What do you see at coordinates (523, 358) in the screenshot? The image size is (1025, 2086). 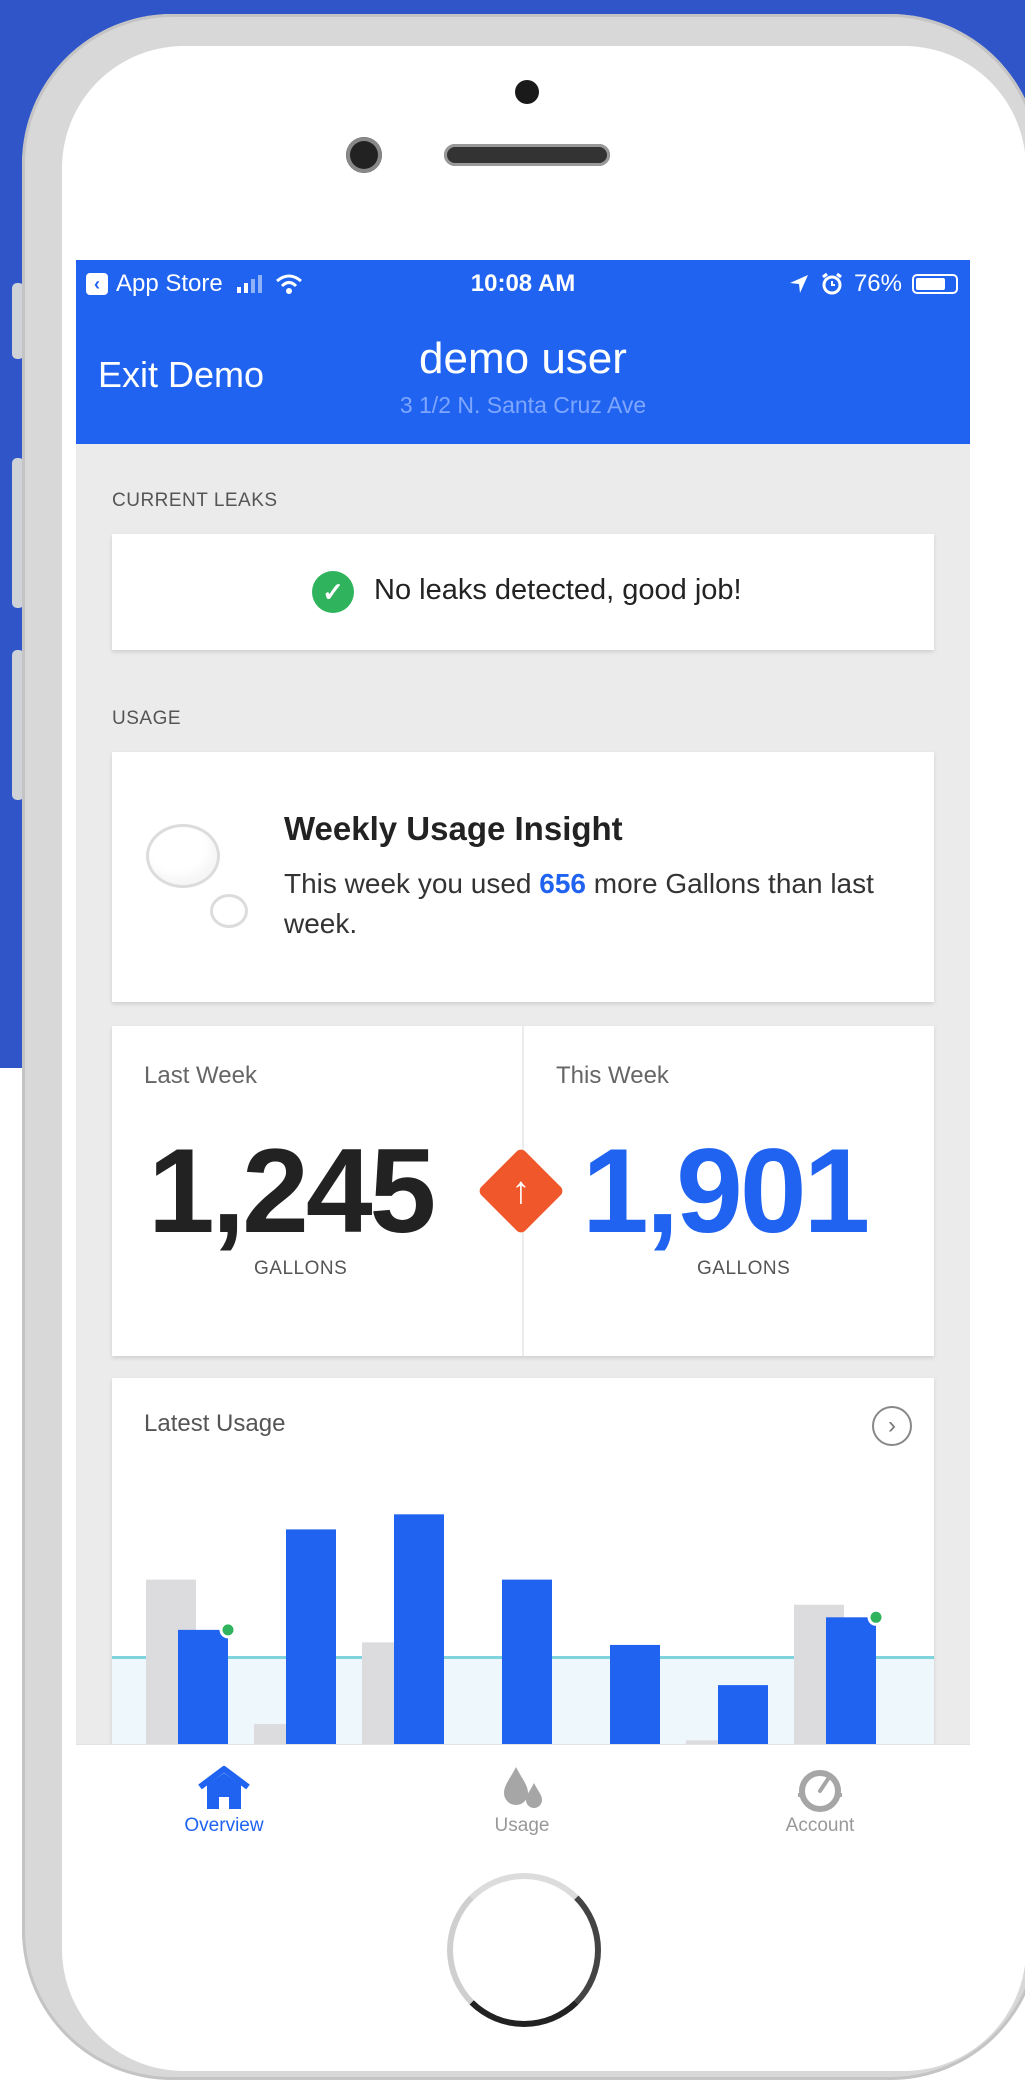 I see `user-name: demo user` at bounding box center [523, 358].